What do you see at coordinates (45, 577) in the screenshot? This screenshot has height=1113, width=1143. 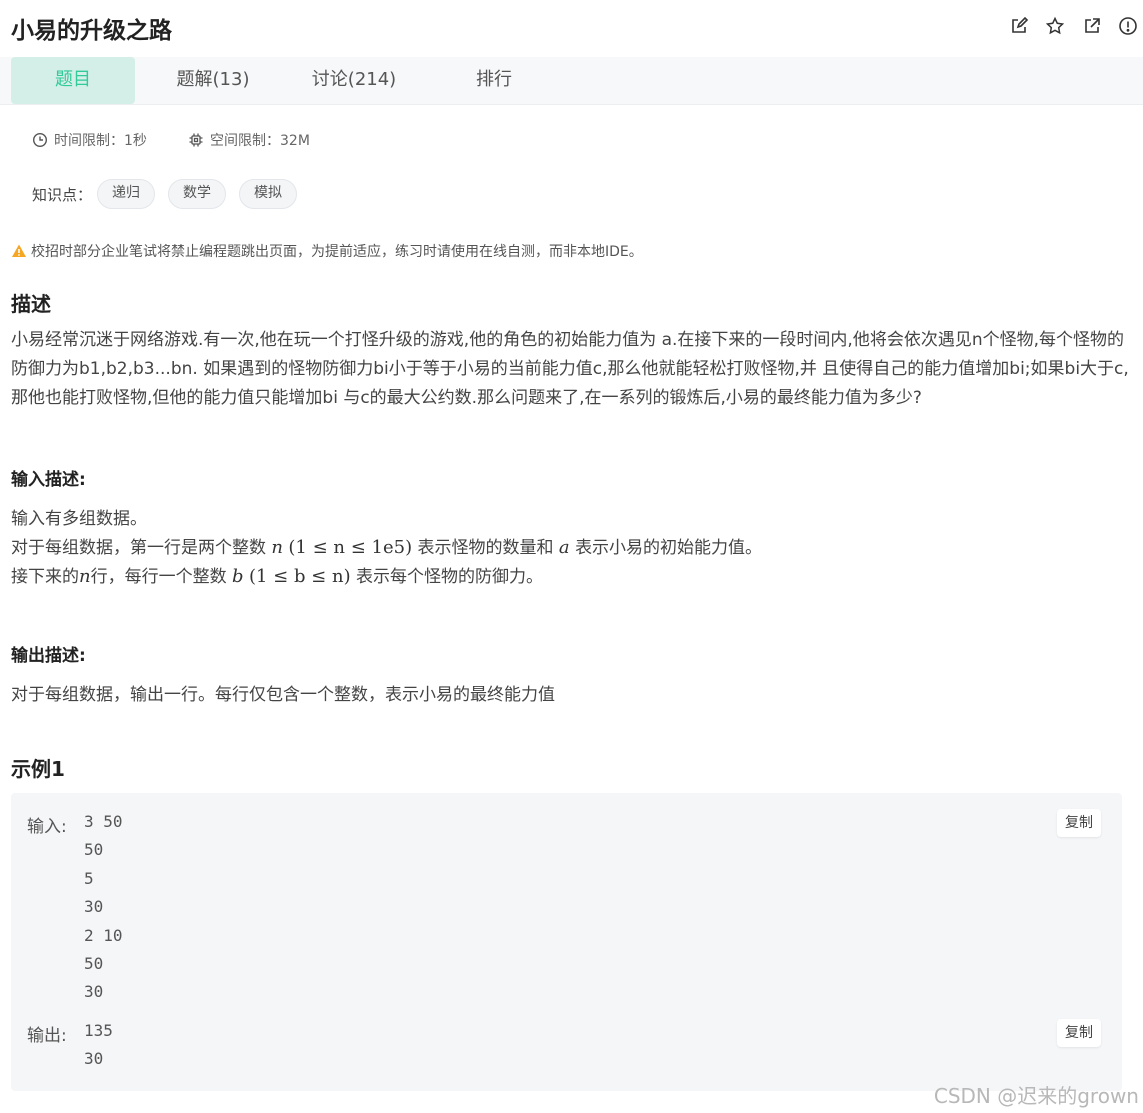 I see `text-segment: 接下来的` at bounding box center [45, 577].